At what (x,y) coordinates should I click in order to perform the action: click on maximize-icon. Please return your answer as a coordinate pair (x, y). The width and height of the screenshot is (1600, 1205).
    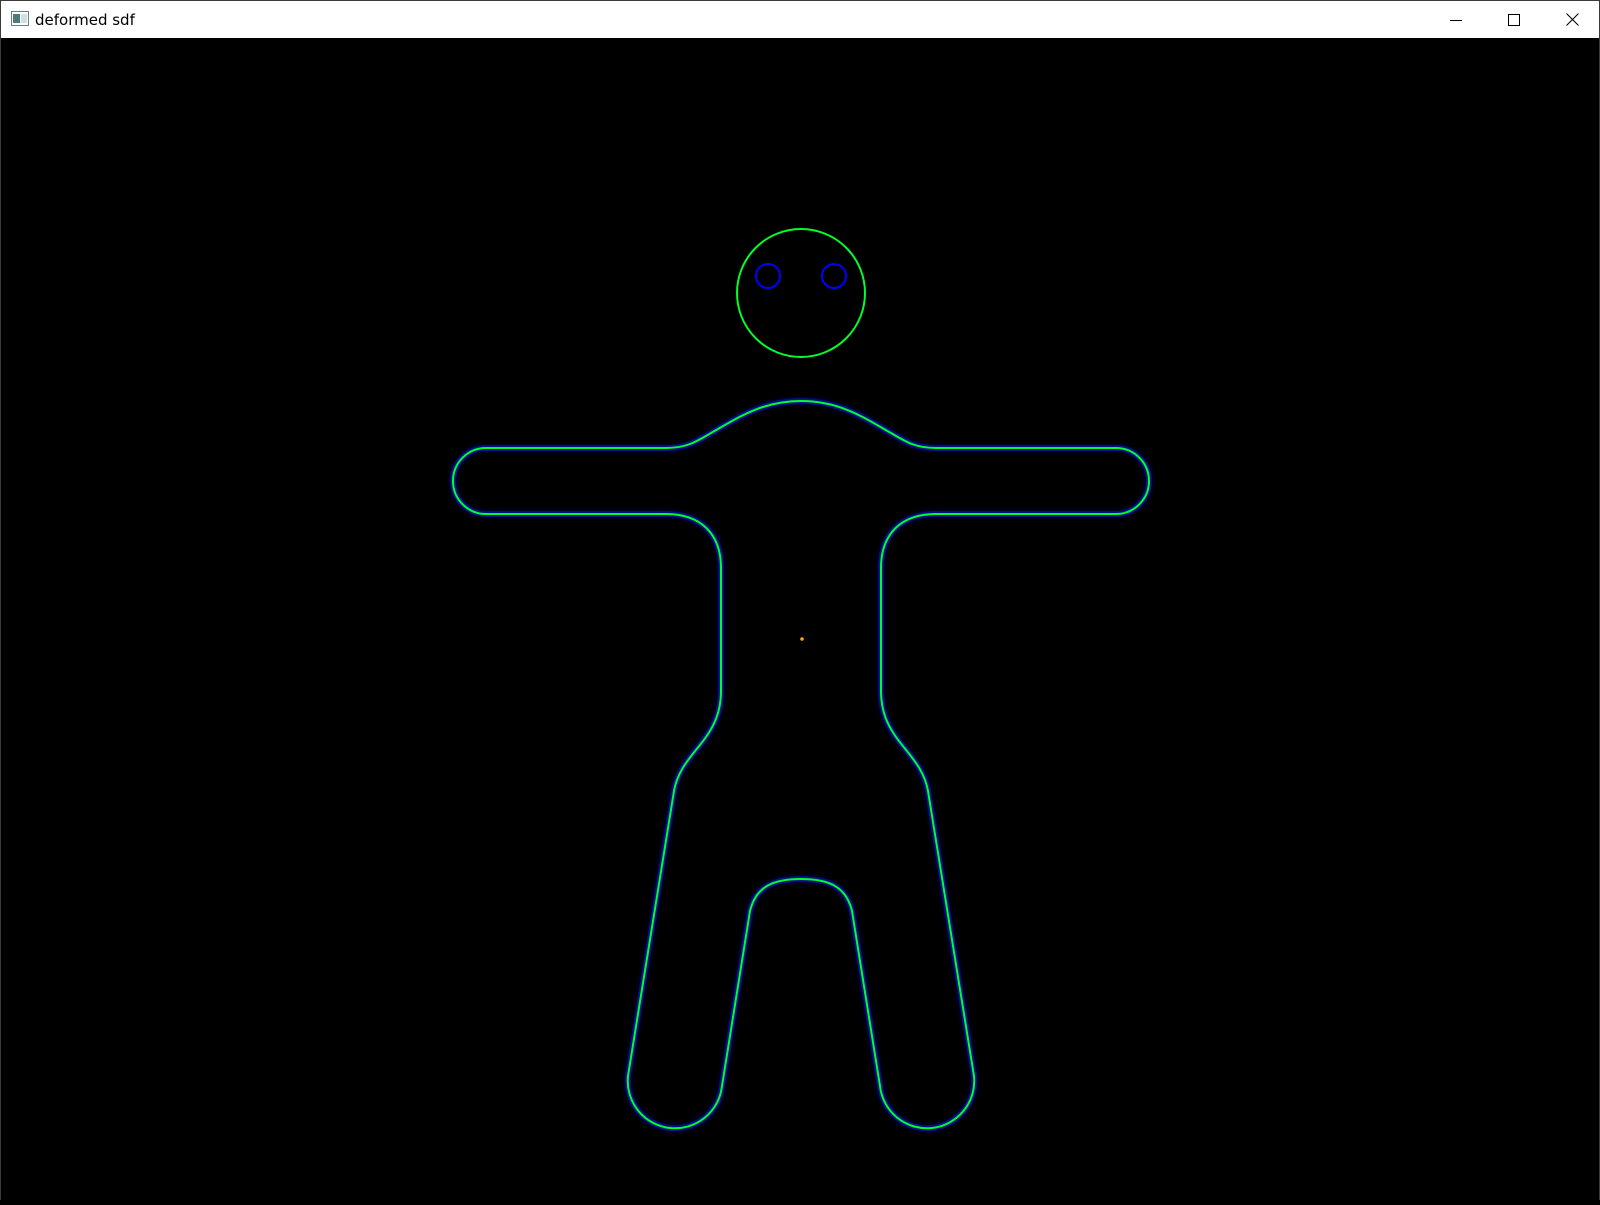
    Looking at the image, I should click on (1514, 19).